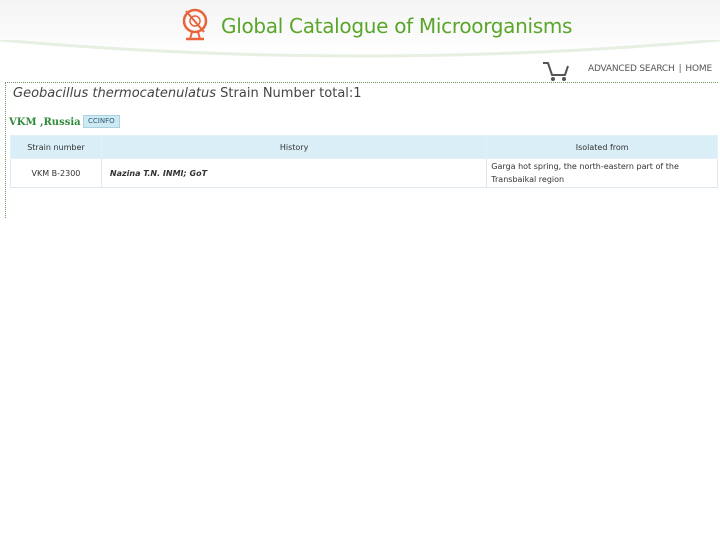  I want to click on species-name: Geobacillus thermocatenulatus, so click(115, 93).